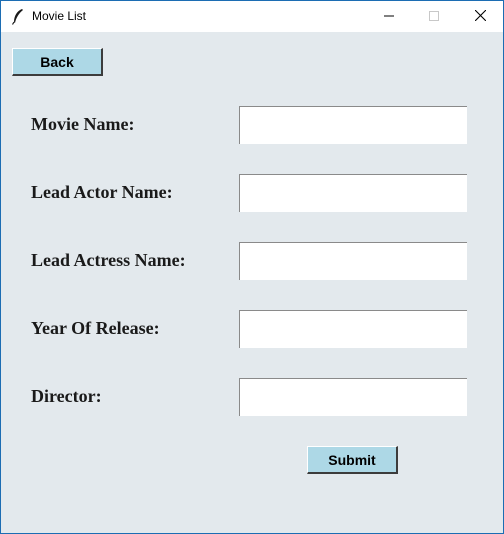  What do you see at coordinates (83, 124) in the screenshot?
I see `movie-name-label: Movie Name:` at bounding box center [83, 124].